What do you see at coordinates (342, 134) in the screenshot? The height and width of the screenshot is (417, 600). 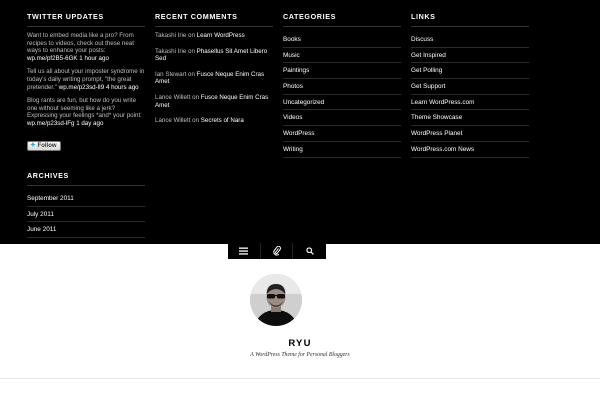 I see `category-link: WordPress` at bounding box center [342, 134].